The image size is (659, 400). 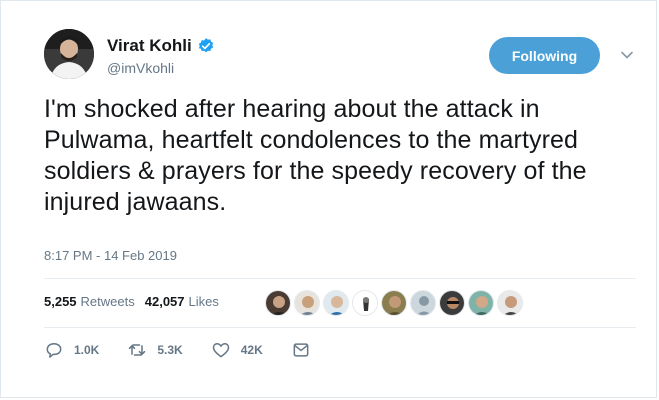 What do you see at coordinates (220, 350) in the screenshot?
I see `like-icon` at bounding box center [220, 350].